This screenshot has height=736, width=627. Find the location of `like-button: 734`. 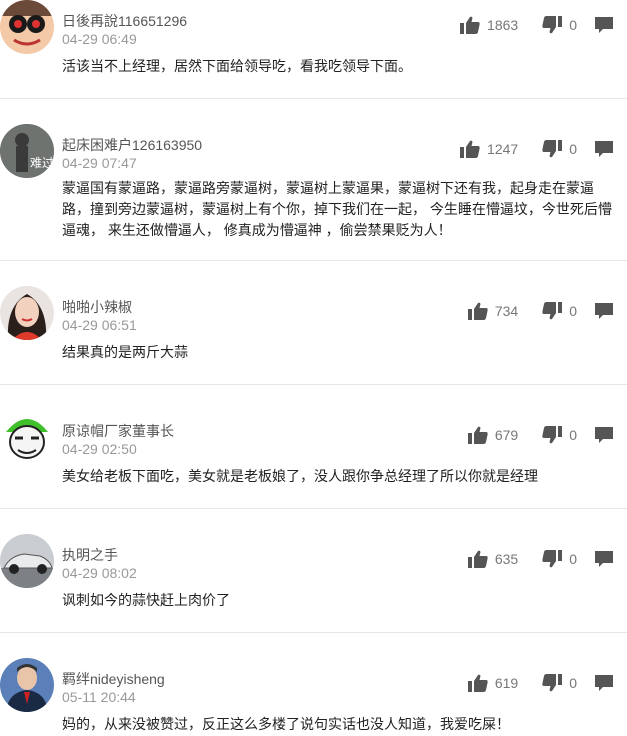

like-button: 734 is located at coordinates (493, 311).